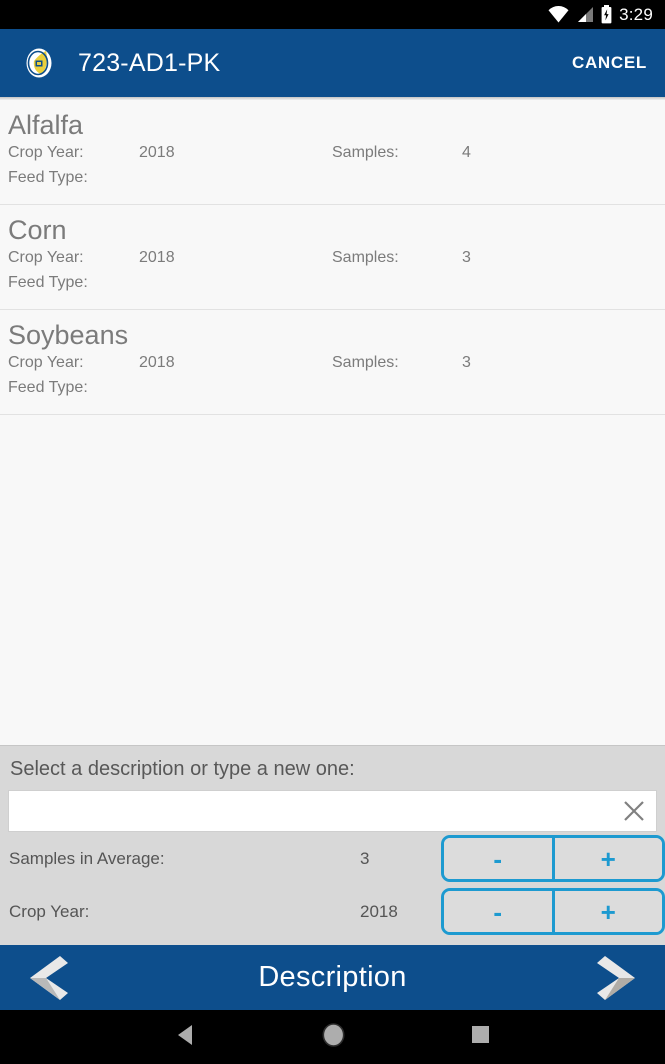 Image resolution: width=665 pixels, height=1064 pixels. What do you see at coordinates (608, 858) in the screenshot?
I see `samples-increment-button: +` at bounding box center [608, 858].